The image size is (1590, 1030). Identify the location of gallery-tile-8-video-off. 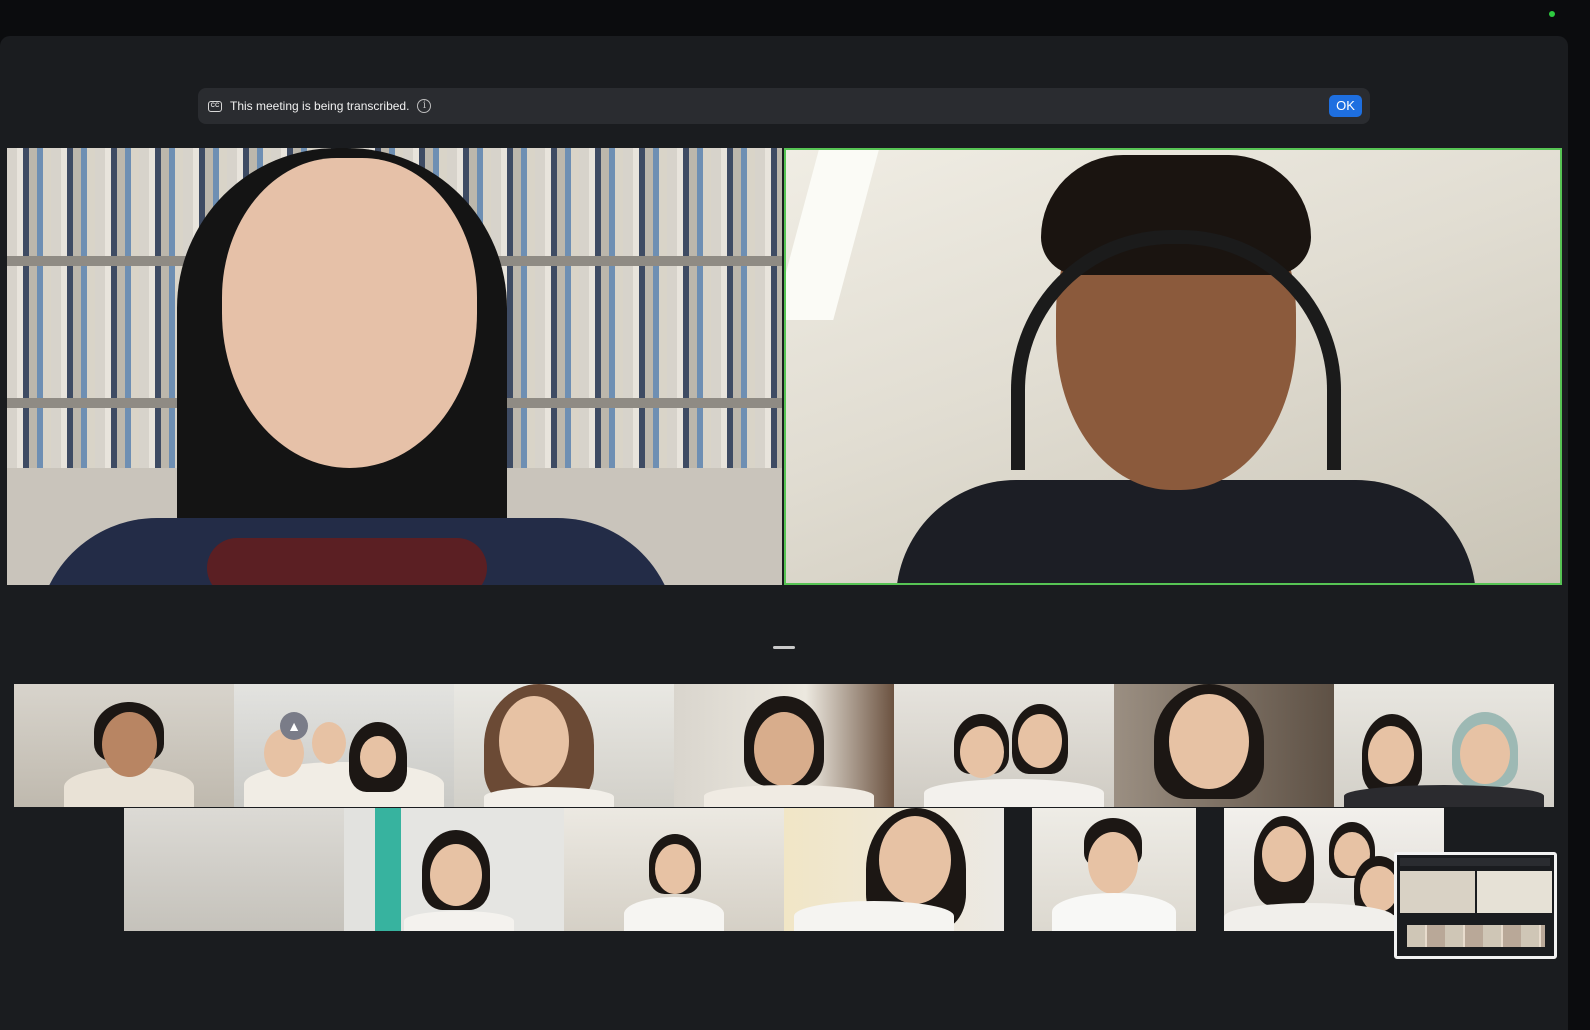
(234, 869).